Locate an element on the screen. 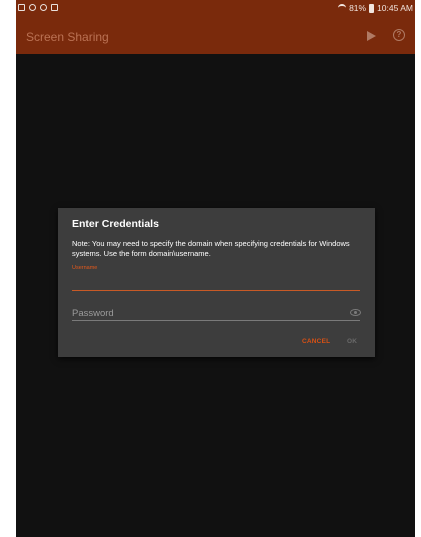 The width and height of the screenshot is (421, 537). headset-icon is located at coordinates (32, 7).